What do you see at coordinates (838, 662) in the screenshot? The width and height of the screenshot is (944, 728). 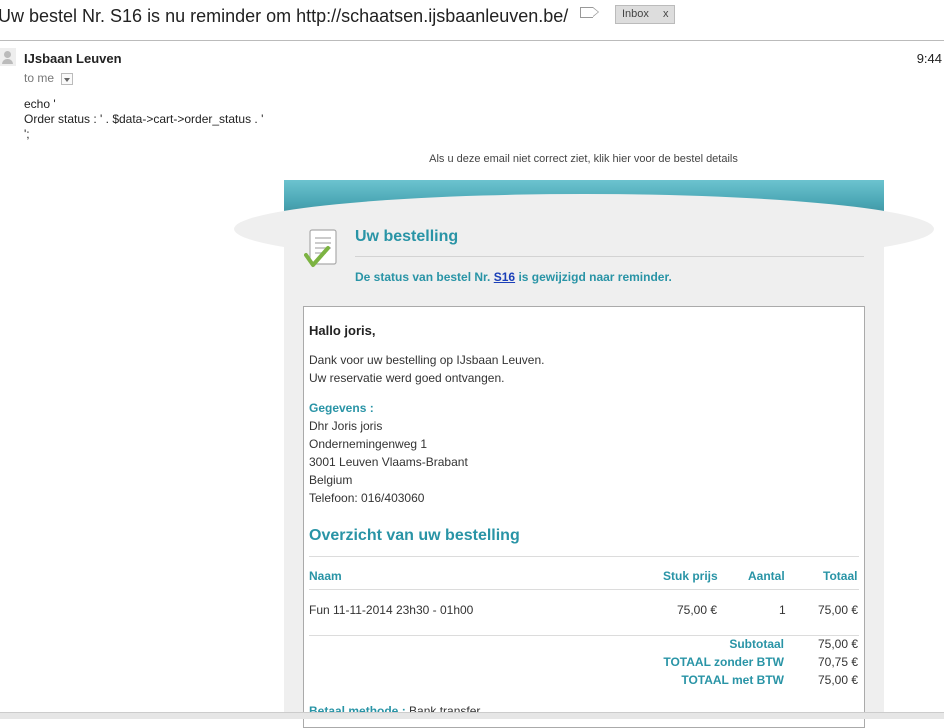 I see `total-excl-vat-value: 70,75 €` at bounding box center [838, 662].